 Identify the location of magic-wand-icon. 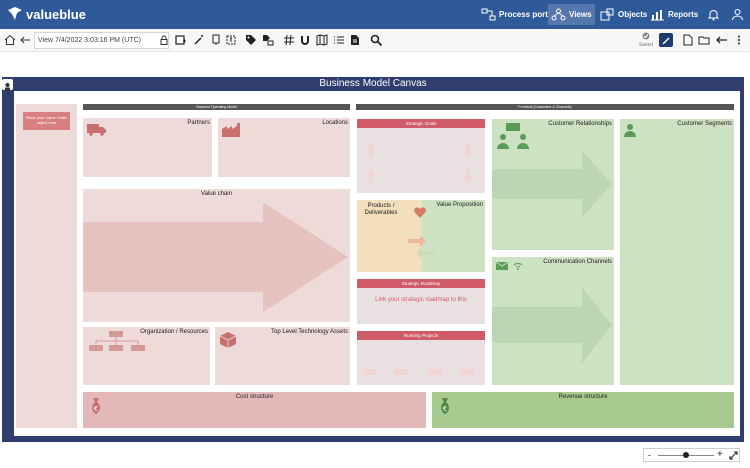
(199, 40).